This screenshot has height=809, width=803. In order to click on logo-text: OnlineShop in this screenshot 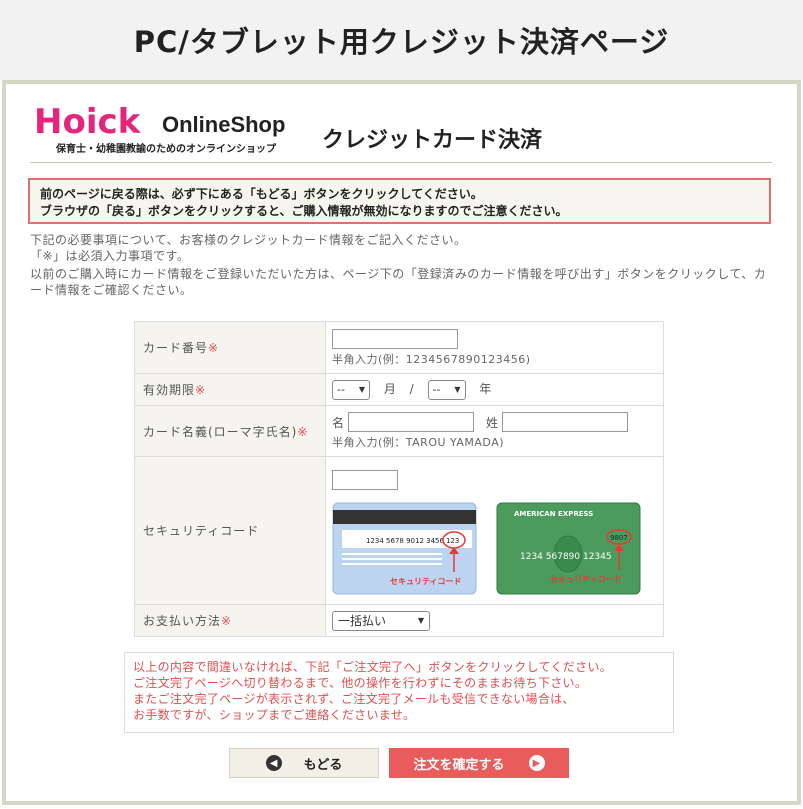, I will do `click(224, 124)`.